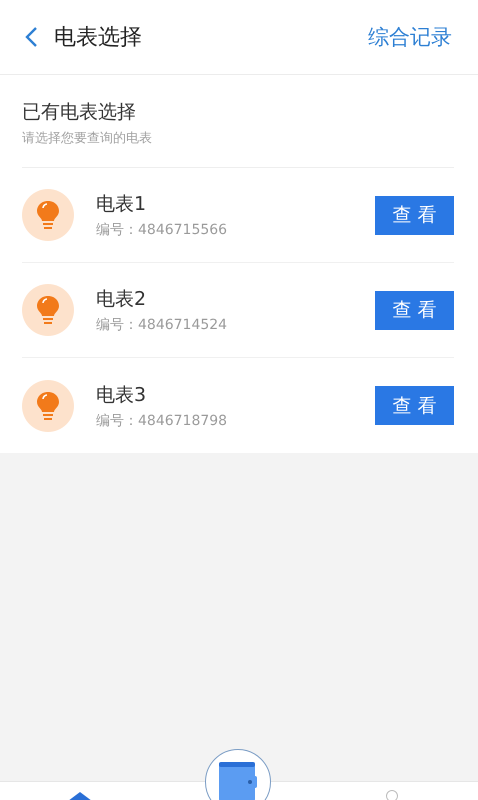 This screenshot has height=800, width=478. I want to click on section-title: 已有电表选择, so click(79, 112).